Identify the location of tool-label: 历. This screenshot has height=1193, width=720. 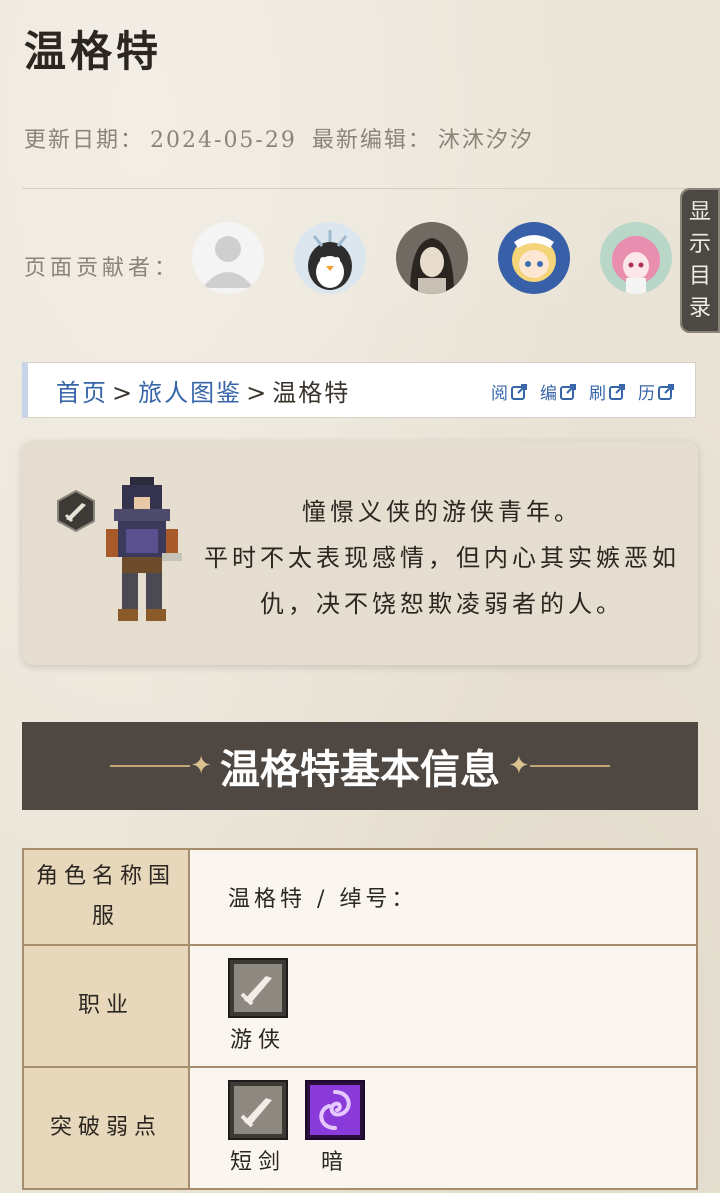
(646, 394).